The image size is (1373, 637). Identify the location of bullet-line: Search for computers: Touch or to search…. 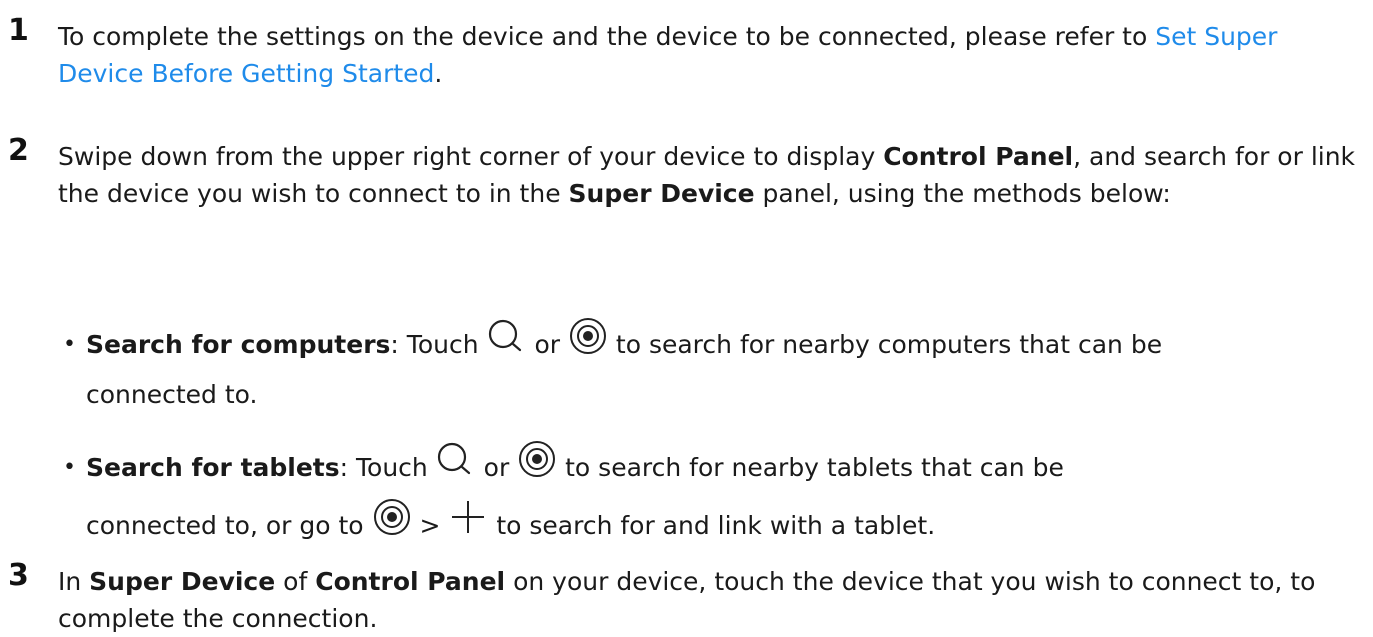
(624, 344).